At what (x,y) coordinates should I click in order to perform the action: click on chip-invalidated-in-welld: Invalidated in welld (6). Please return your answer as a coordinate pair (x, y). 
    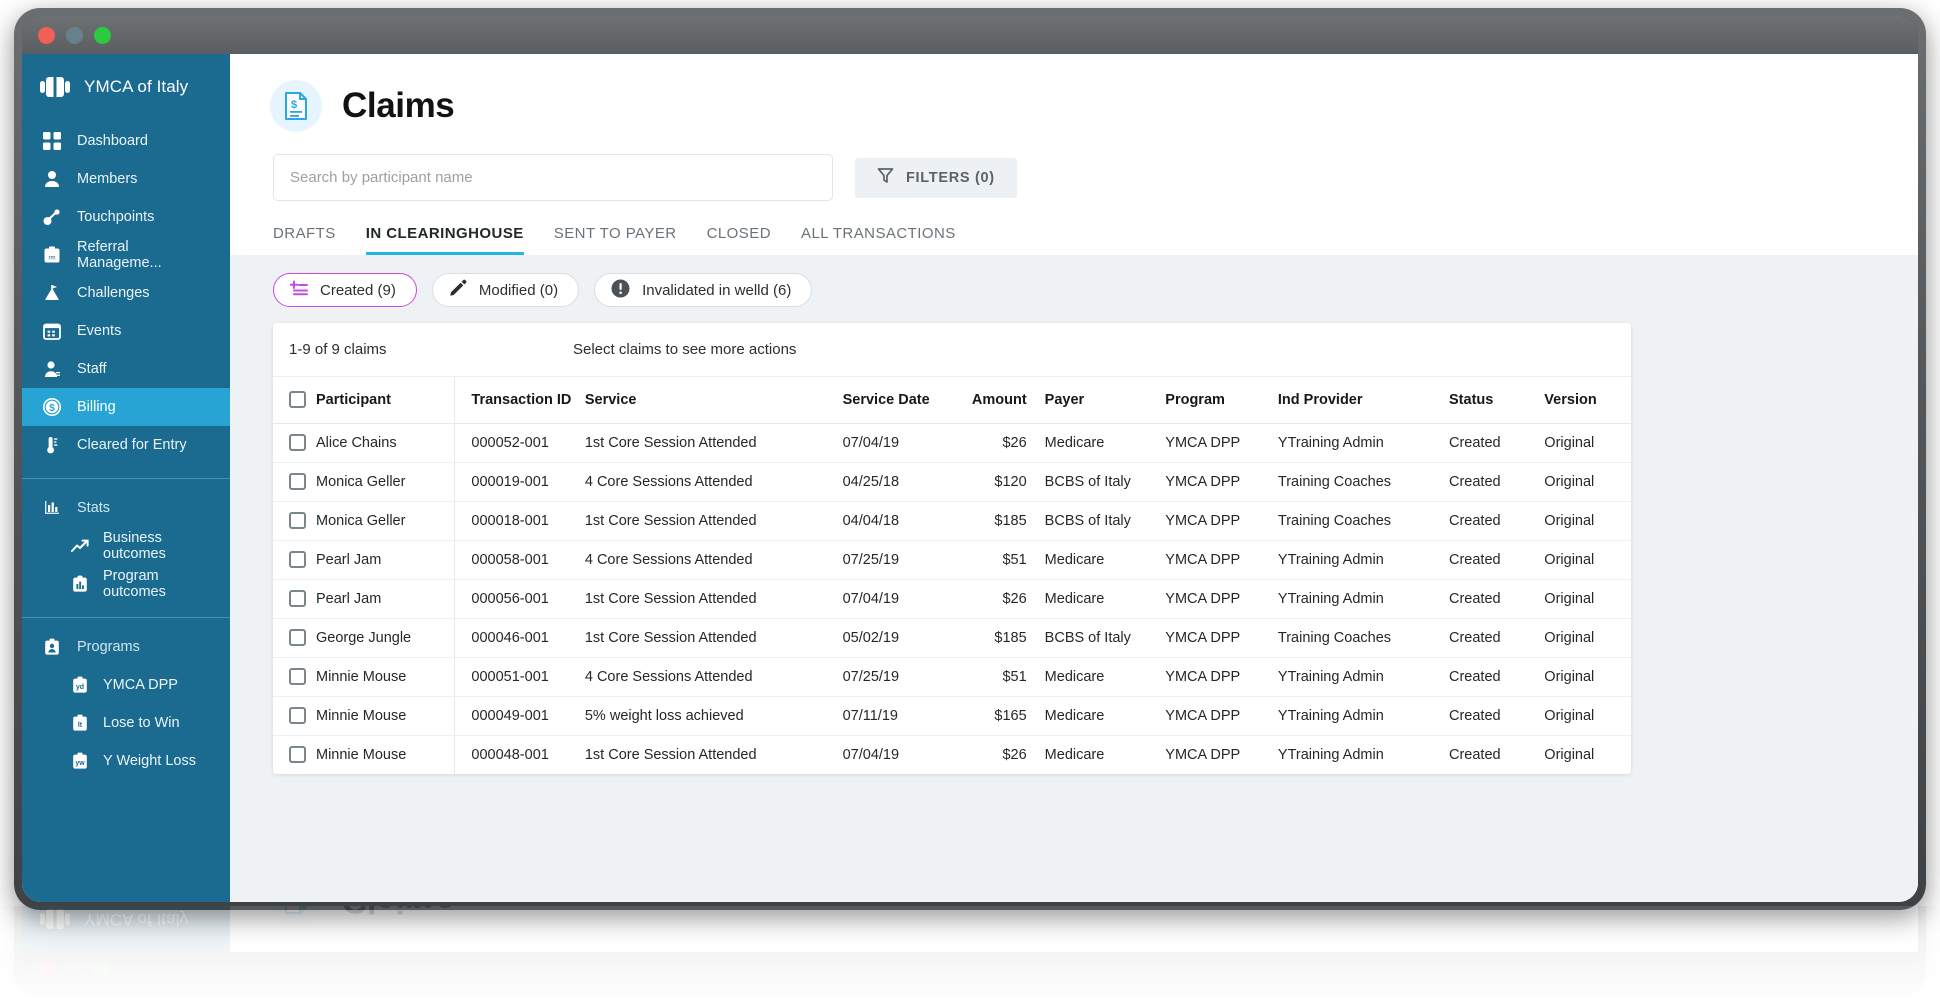
    Looking at the image, I should click on (703, 290).